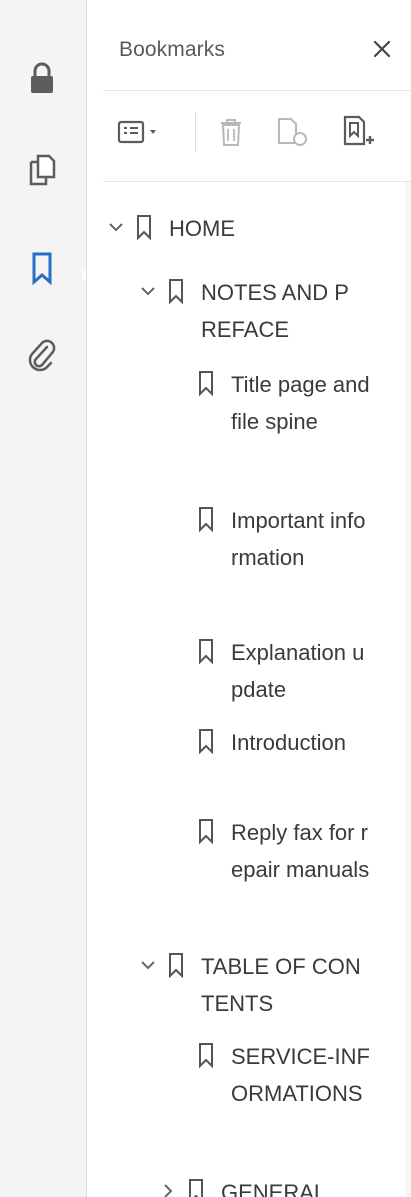 The width and height of the screenshot is (411, 1197). I want to click on lock-icon, so click(42, 78).